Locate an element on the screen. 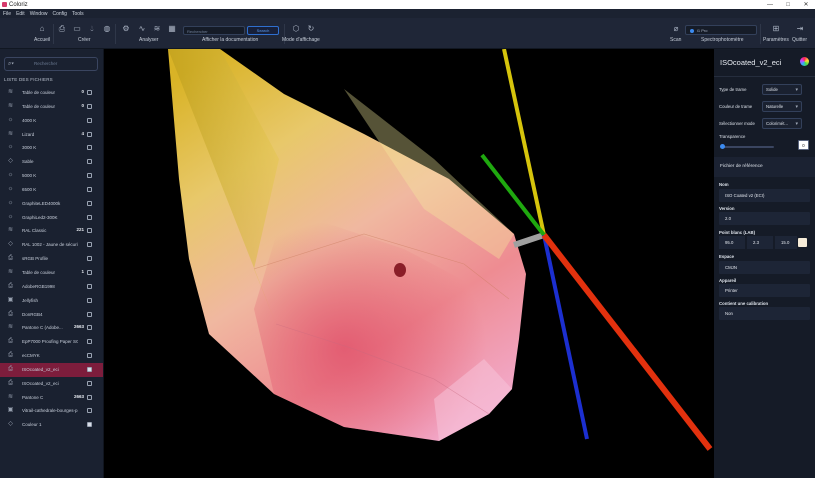 Image resolution: width=815 pixels, height=478 pixels. file-list-item: ☼ GraphiLed2-300K is located at coordinates (51, 218).